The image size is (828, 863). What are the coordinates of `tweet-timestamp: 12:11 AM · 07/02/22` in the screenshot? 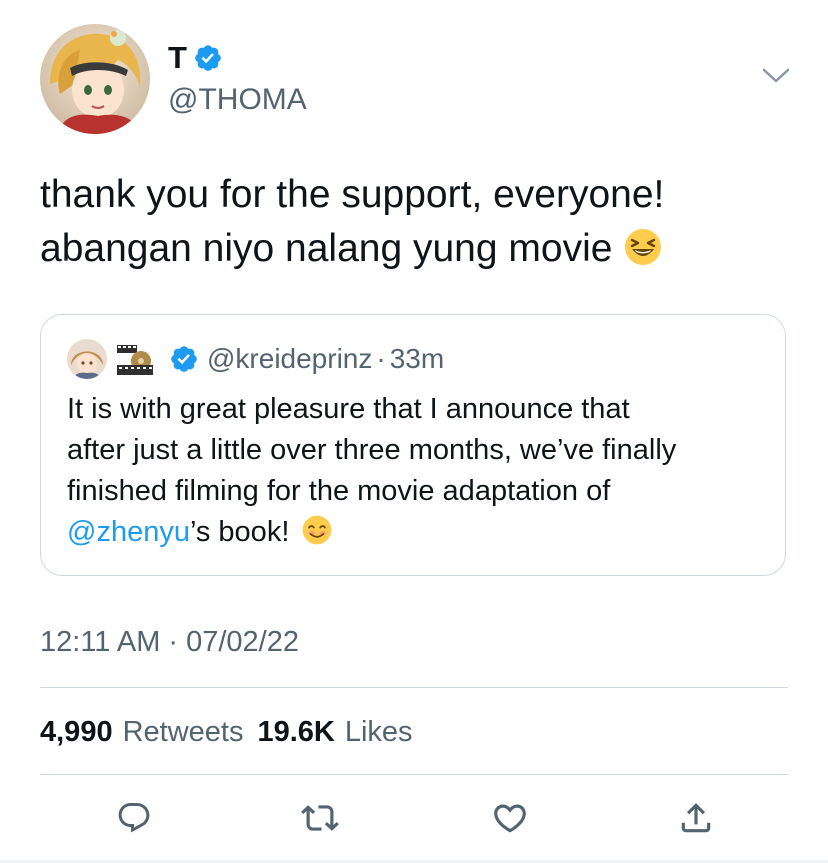 It's located at (169, 642).